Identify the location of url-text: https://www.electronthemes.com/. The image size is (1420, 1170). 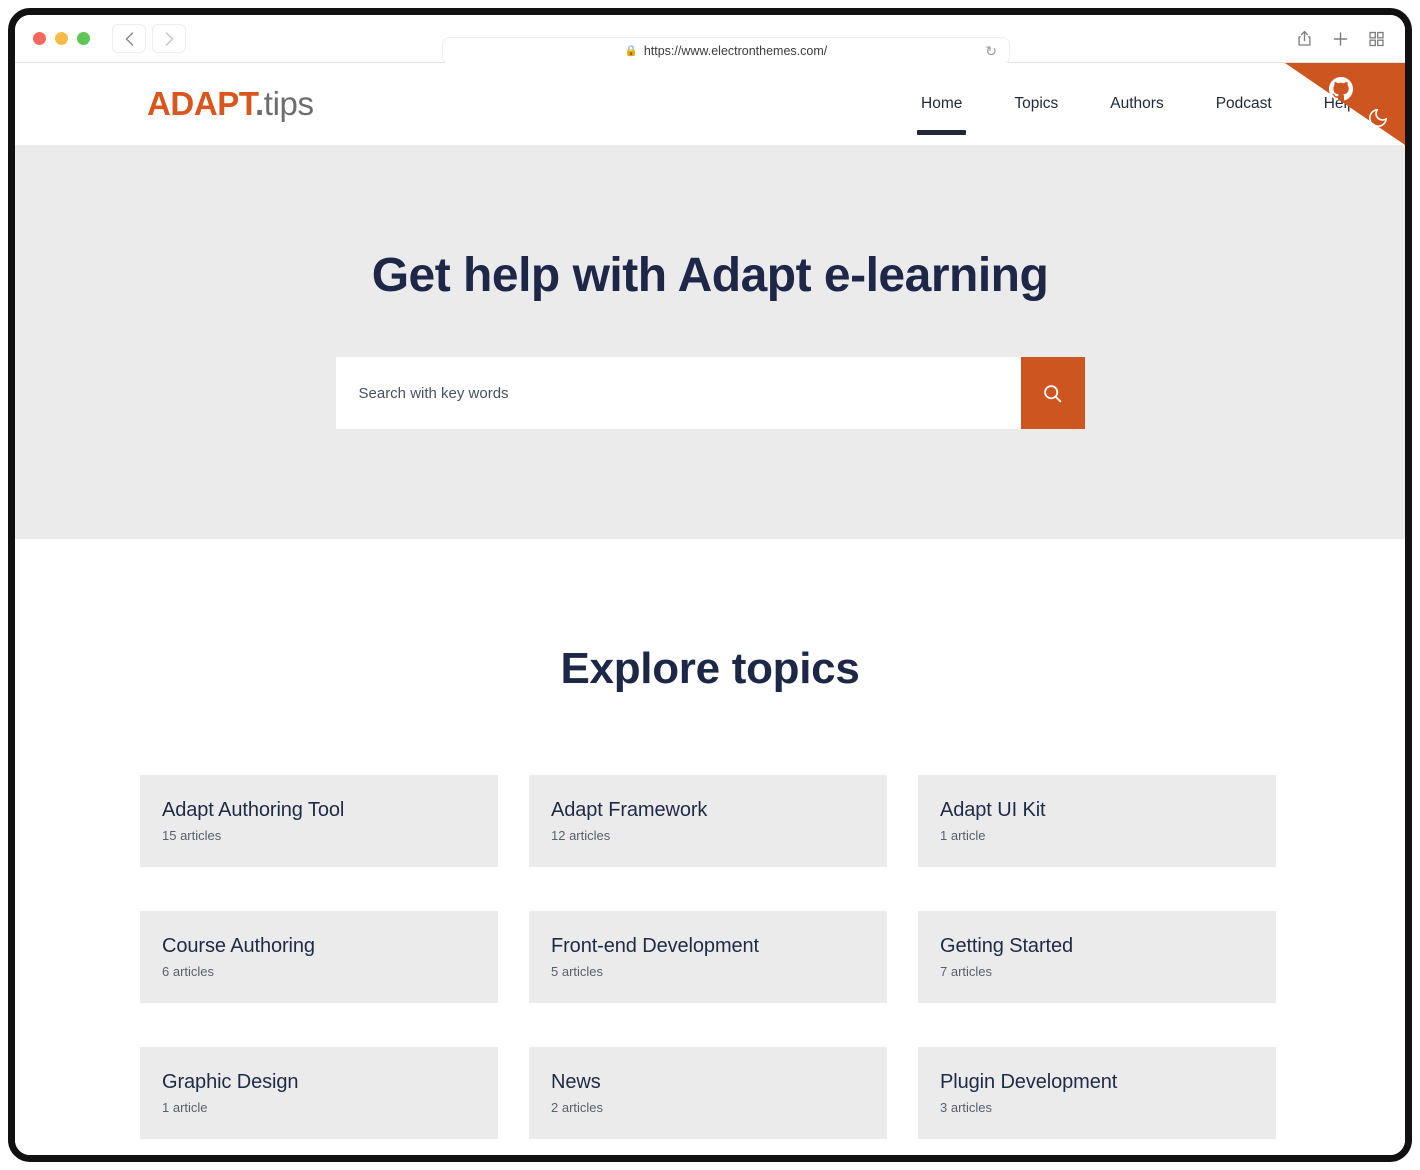
(735, 51).